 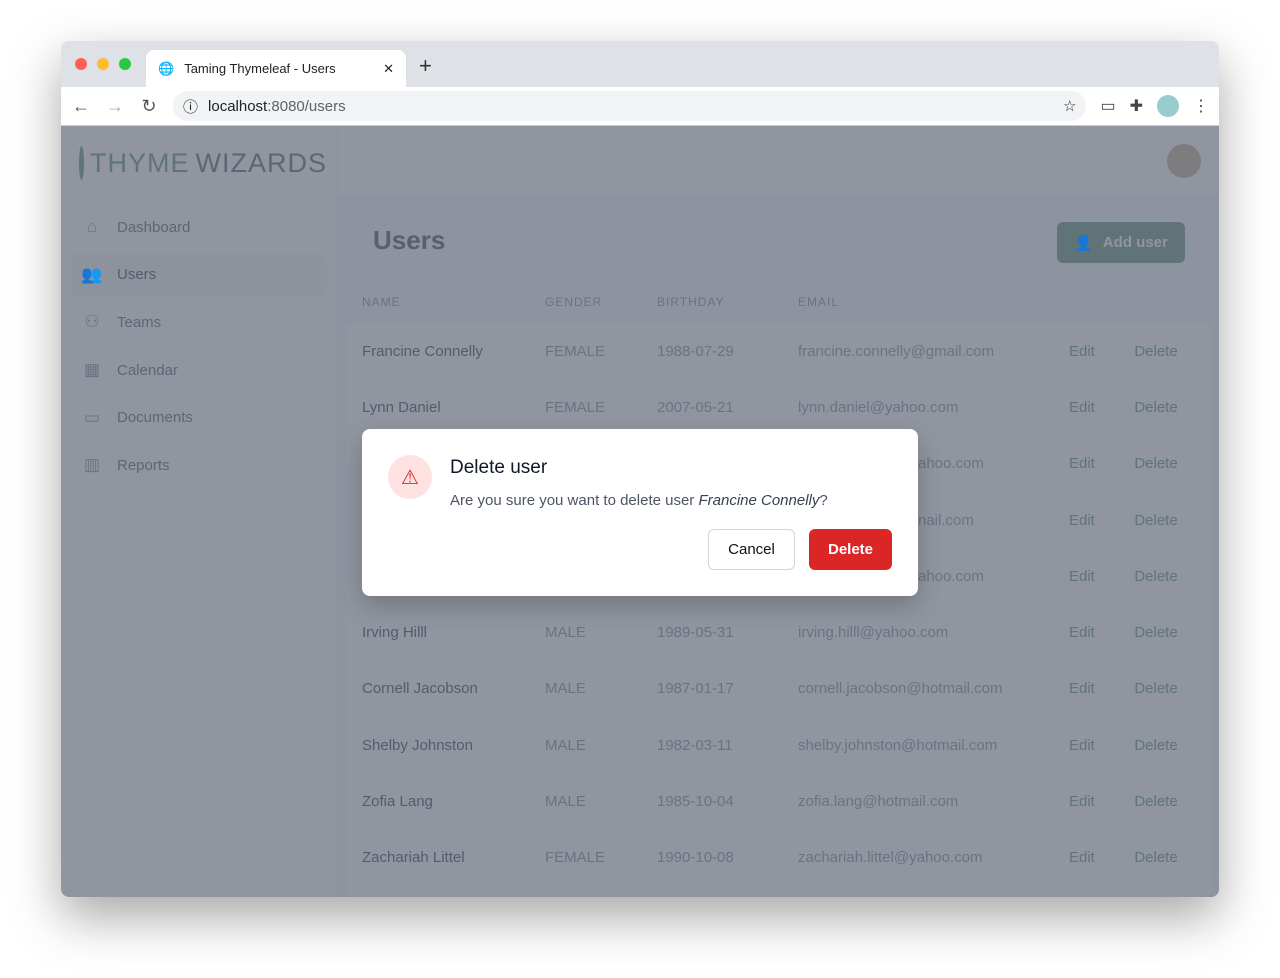 What do you see at coordinates (81, 64) in the screenshot?
I see `close-window-button` at bounding box center [81, 64].